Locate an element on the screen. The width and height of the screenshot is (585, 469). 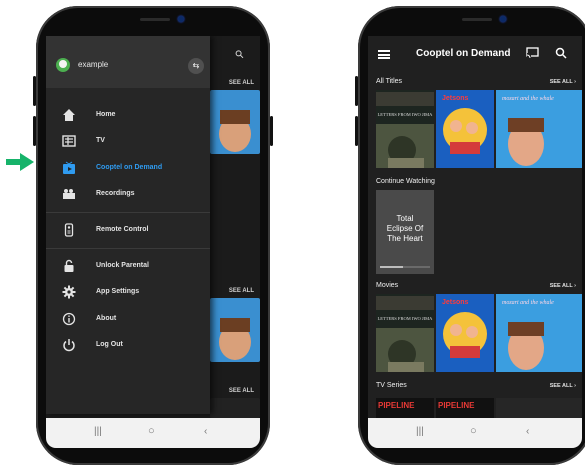
info-icon is located at coordinates (69, 319).